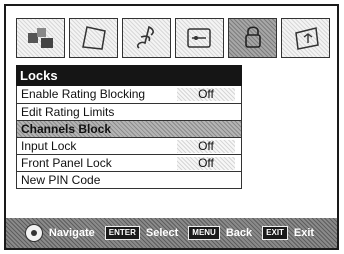 The width and height of the screenshot is (344, 254). What do you see at coordinates (129, 75) in the screenshot?
I see `panel-title: Locks` at bounding box center [129, 75].